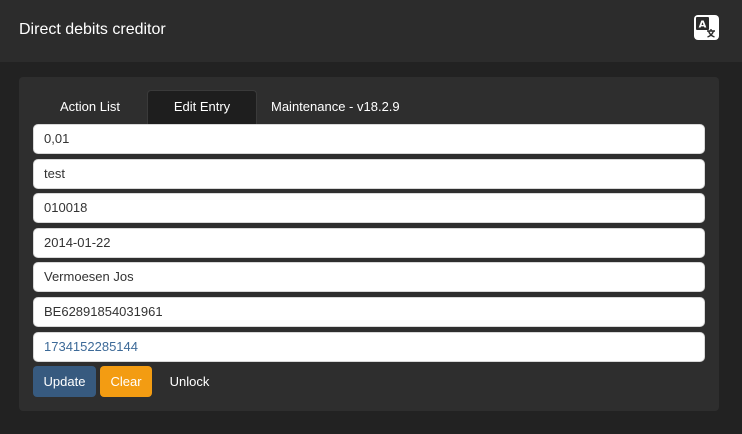 Image resolution: width=742 pixels, height=434 pixels. Describe the element at coordinates (92, 29) in the screenshot. I see `app-title: Direct debits creditor` at that location.